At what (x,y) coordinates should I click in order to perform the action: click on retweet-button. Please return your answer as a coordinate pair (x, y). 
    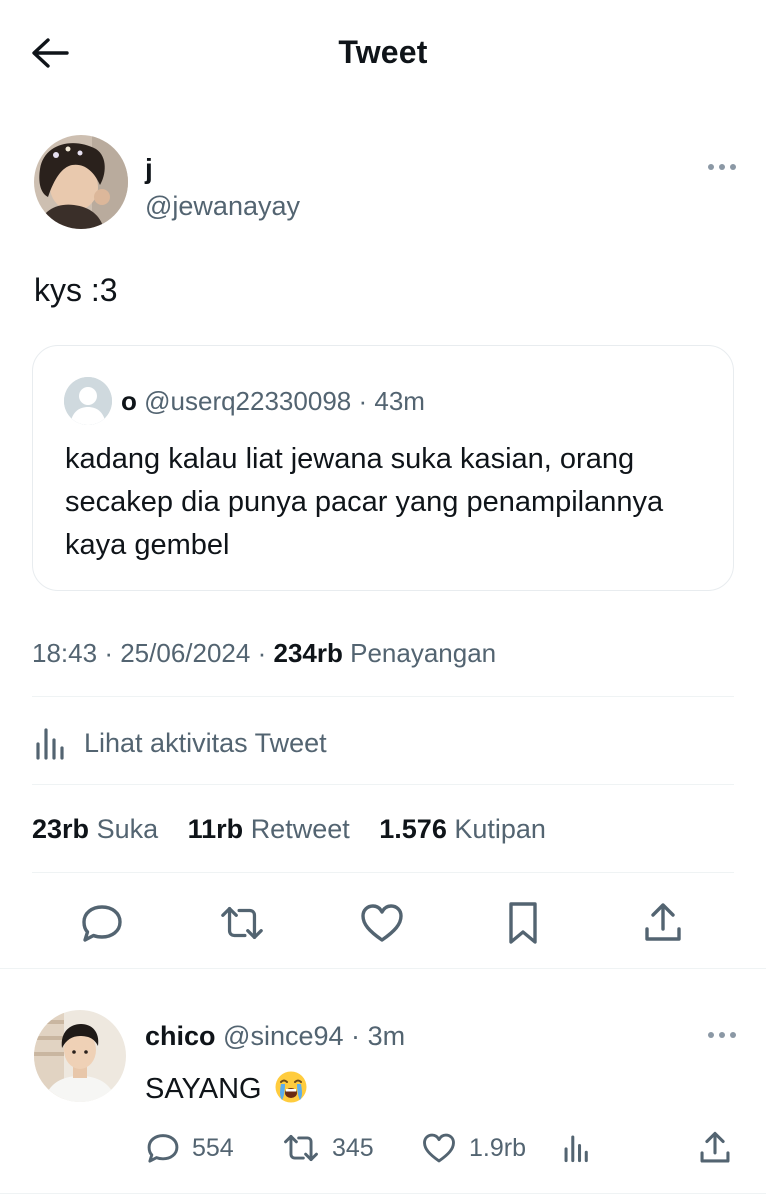
    Looking at the image, I should click on (242, 923).